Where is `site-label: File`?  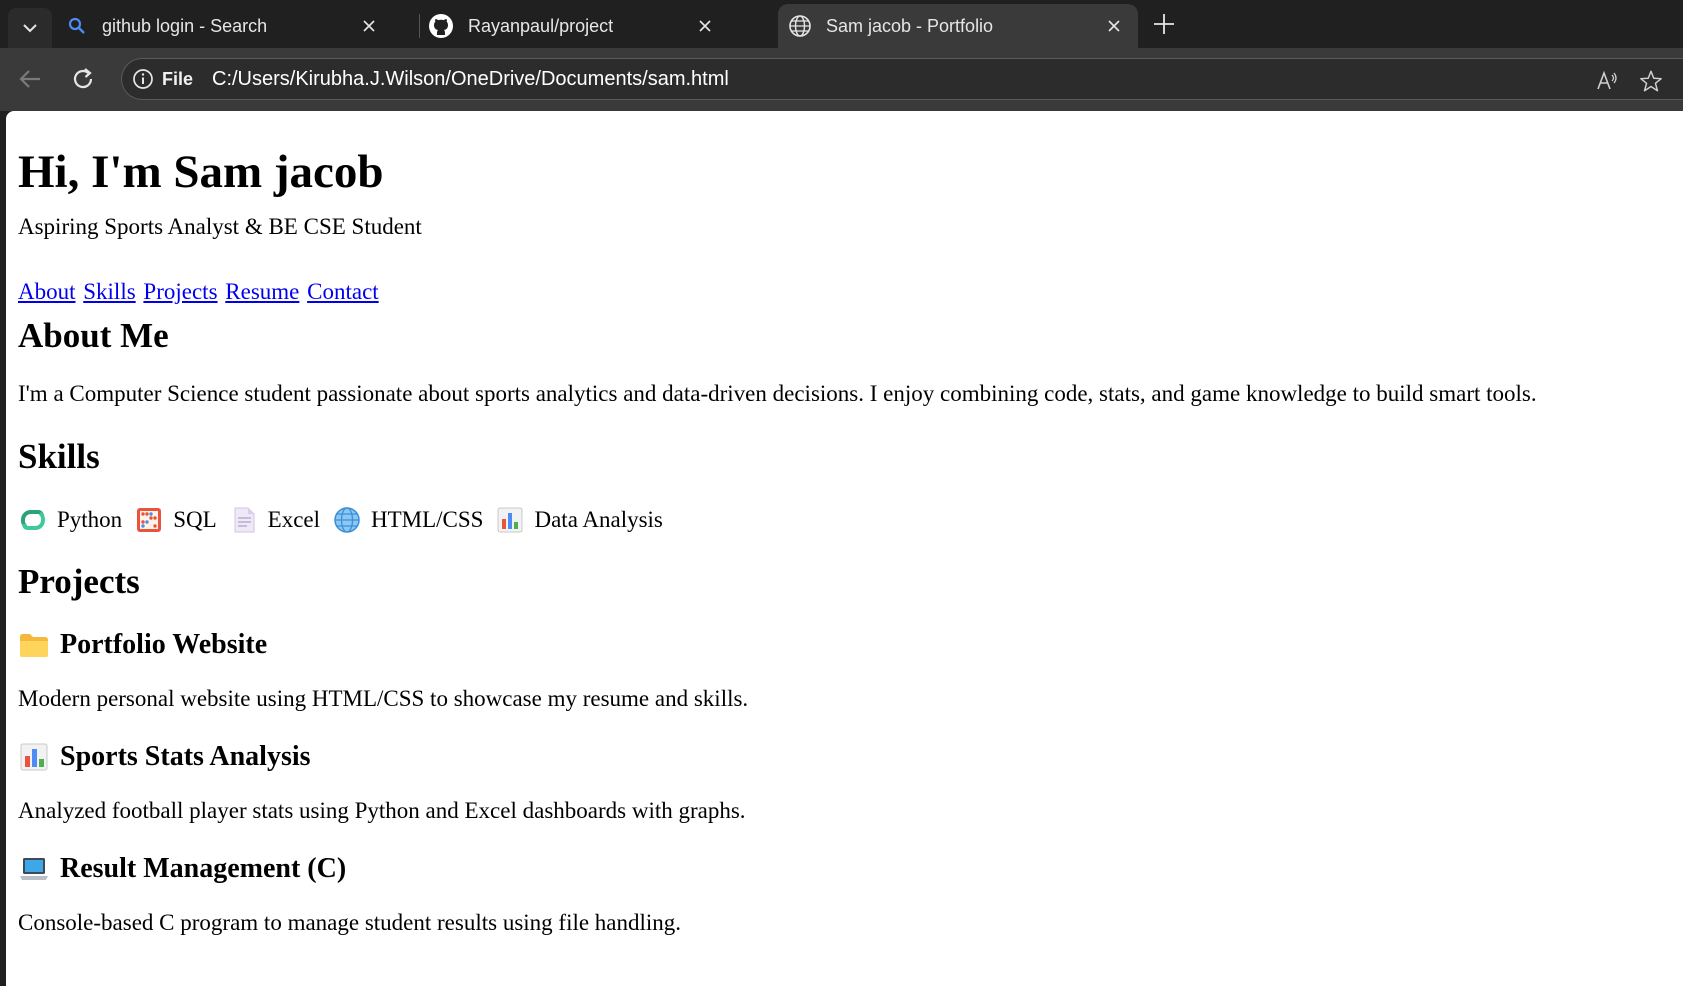 site-label: File is located at coordinates (178, 78).